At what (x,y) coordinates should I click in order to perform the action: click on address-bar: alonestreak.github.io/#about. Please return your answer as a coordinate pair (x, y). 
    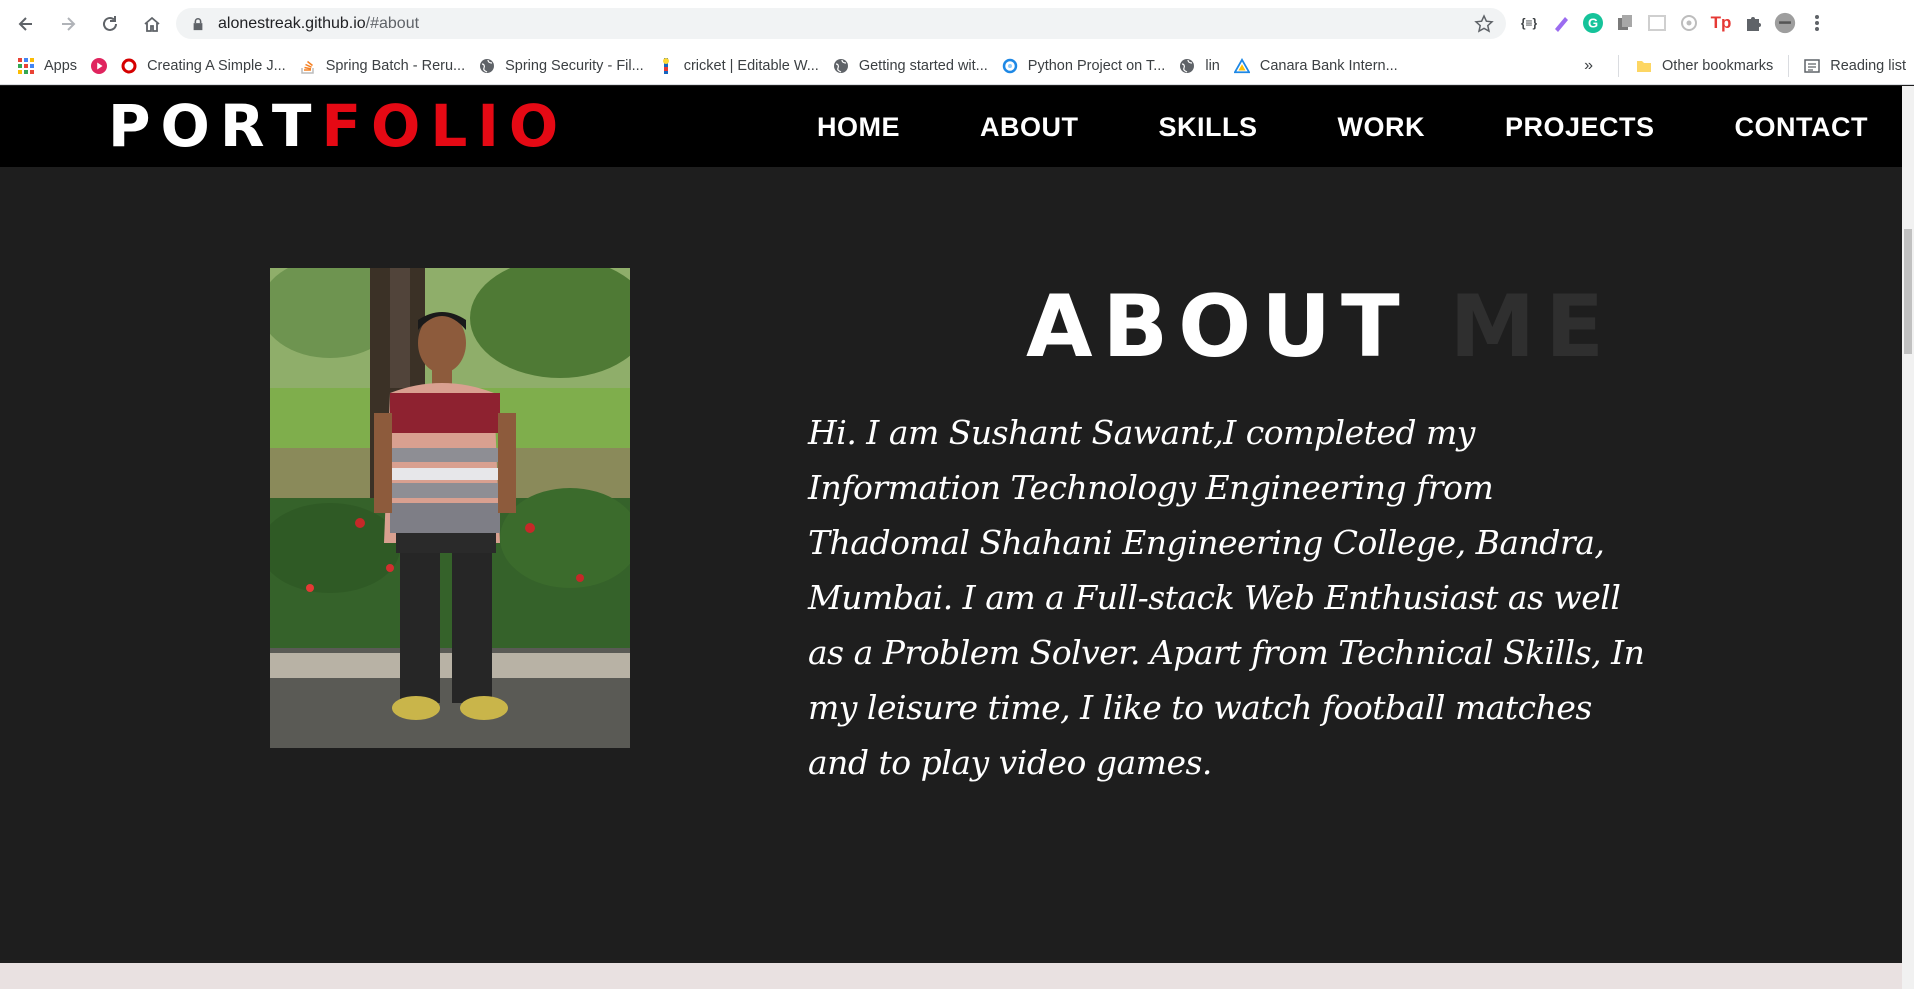
    Looking at the image, I should click on (841, 23).